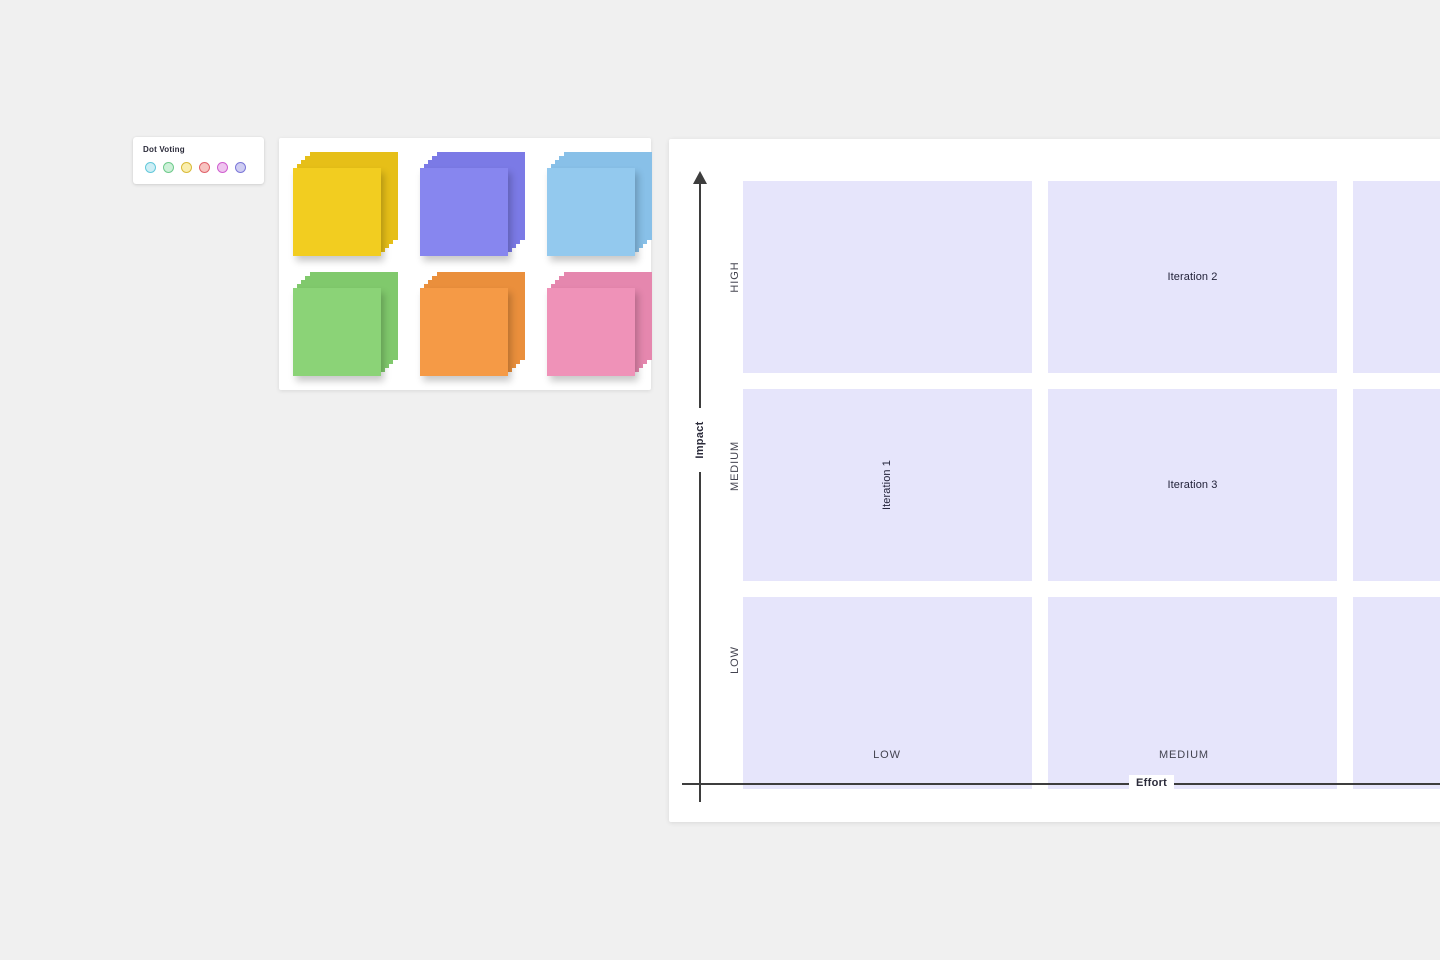 The width and height of the screenshot is (1440, 960). I want to click on sticky-stack-green, so click(356, 332).